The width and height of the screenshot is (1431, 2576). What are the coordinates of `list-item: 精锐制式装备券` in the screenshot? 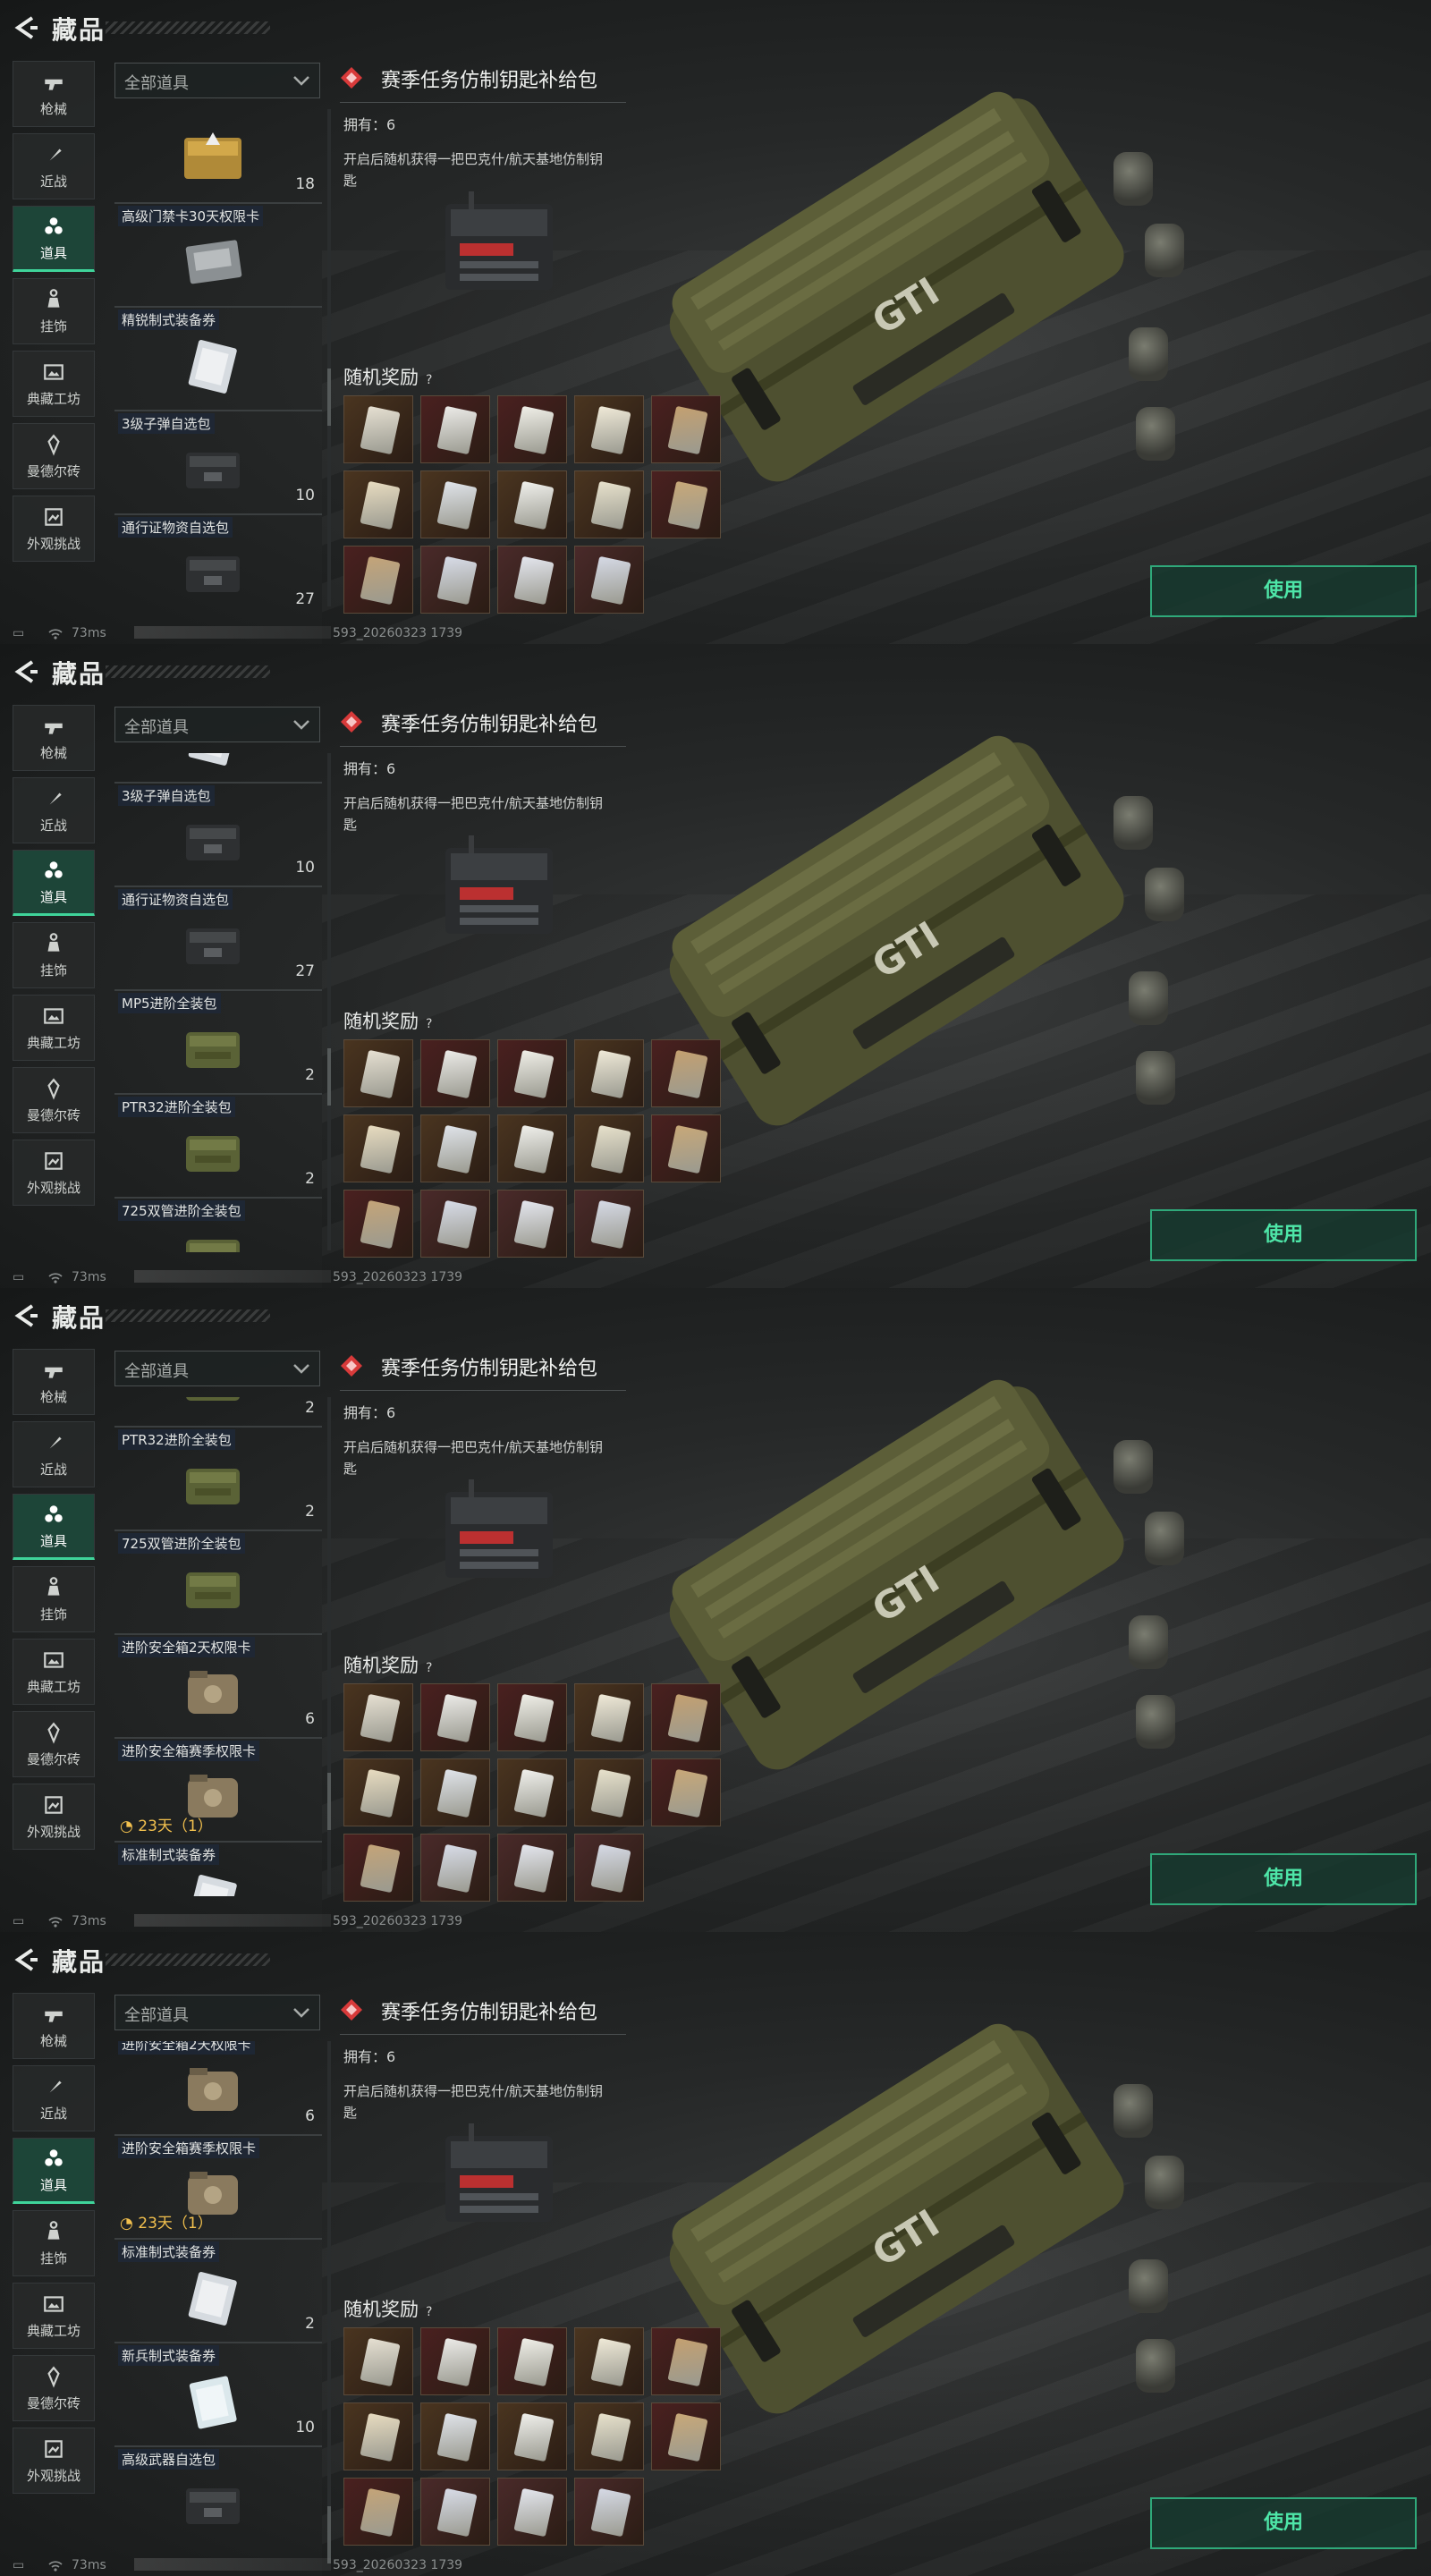 It's located at (218, 359).